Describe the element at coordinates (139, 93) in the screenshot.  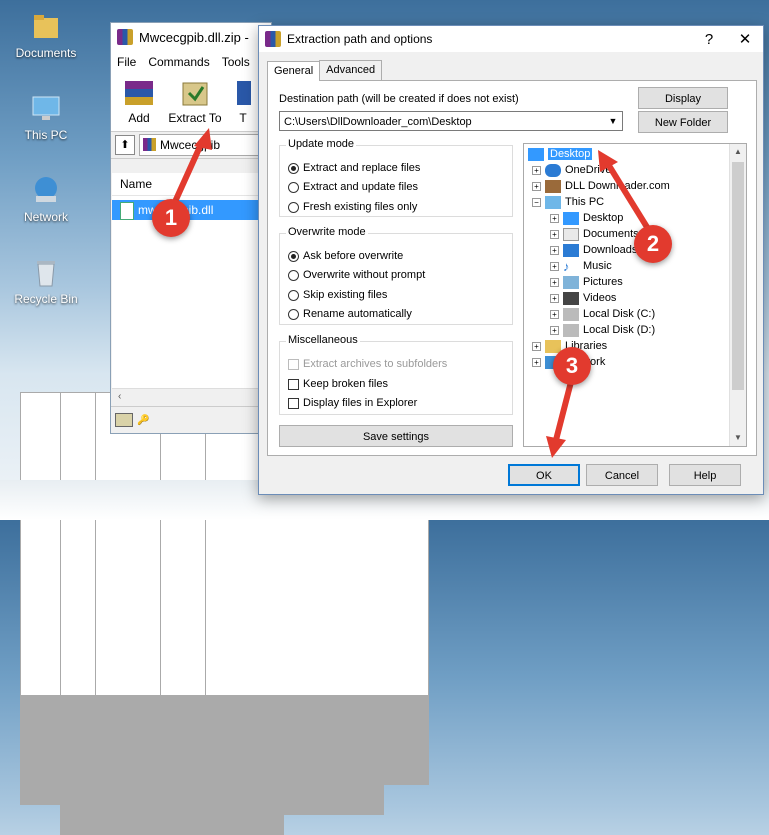
I see `add-archive-icon` at that location.